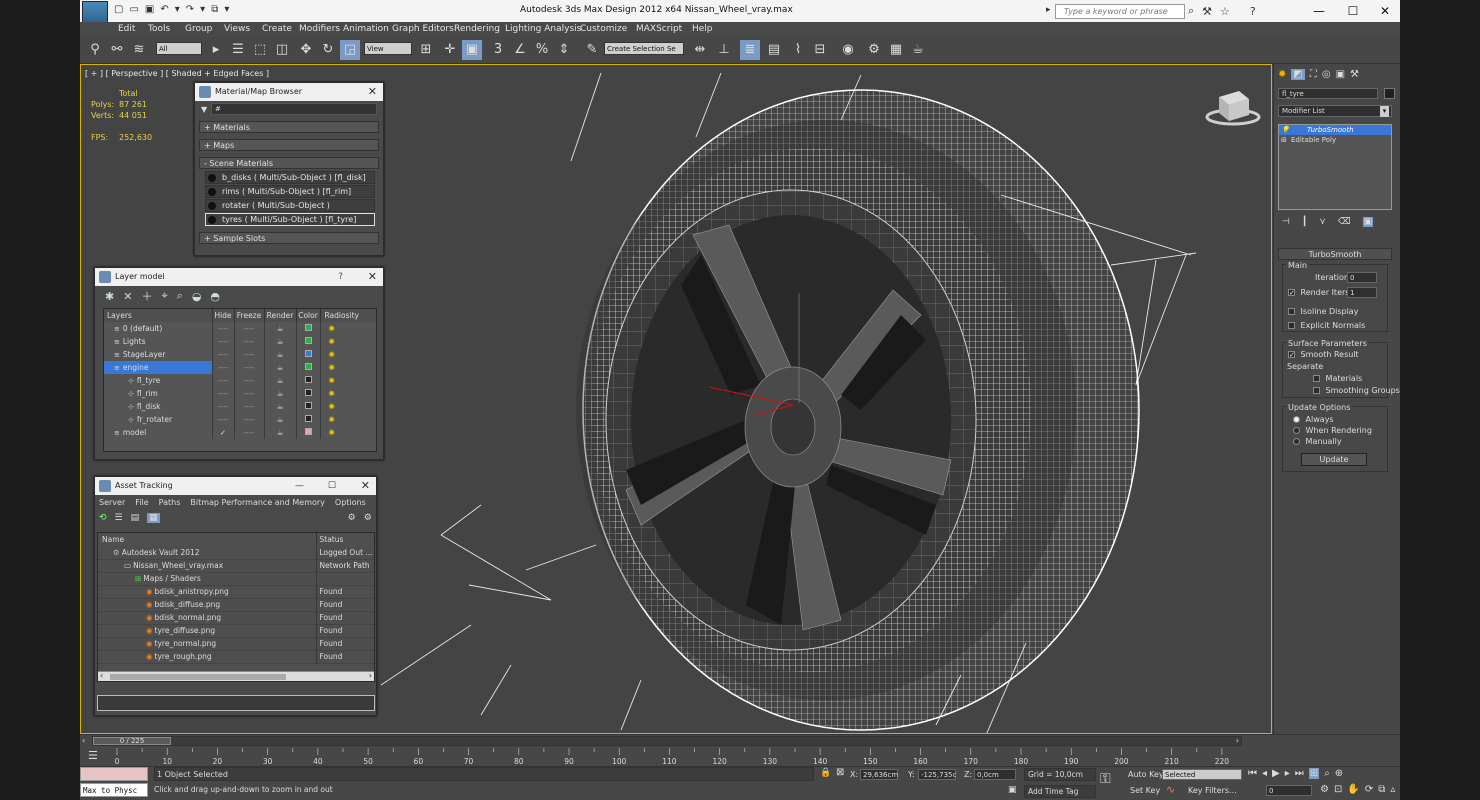 Image resolution: width=1480 pixels, height=800 pixels. Describe the element at coordinates (204, 109) in the screenshot. I see `search-options-icon: ▼` at that location.